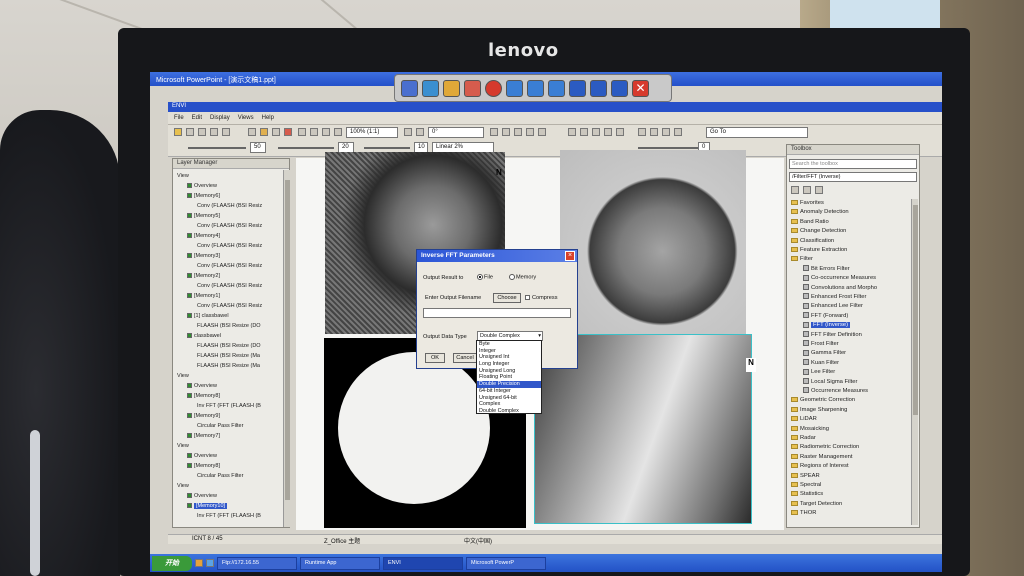  Describe the element at coordinates (840, 288) in the screenshot. I see `toolbox-tool: Convolutions and Morpho` at that location.